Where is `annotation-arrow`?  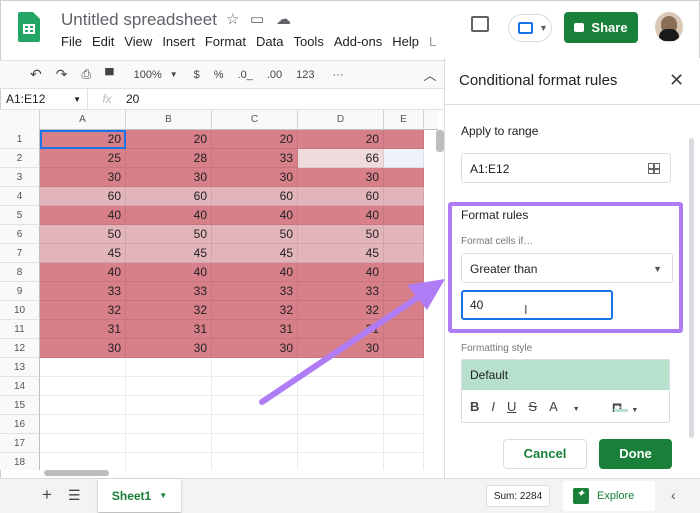 annotation-arrow is located at coordinates (352, 342).